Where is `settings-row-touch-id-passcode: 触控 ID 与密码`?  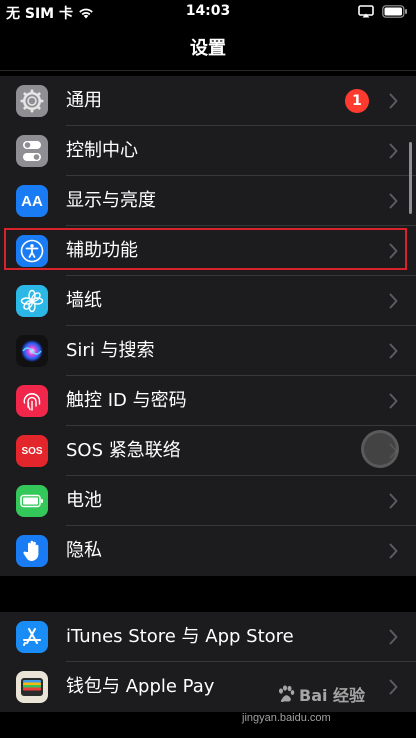
settings-row-touch-id-passcode: 触控 ID 与密码 is located at coordinates (208, 401).